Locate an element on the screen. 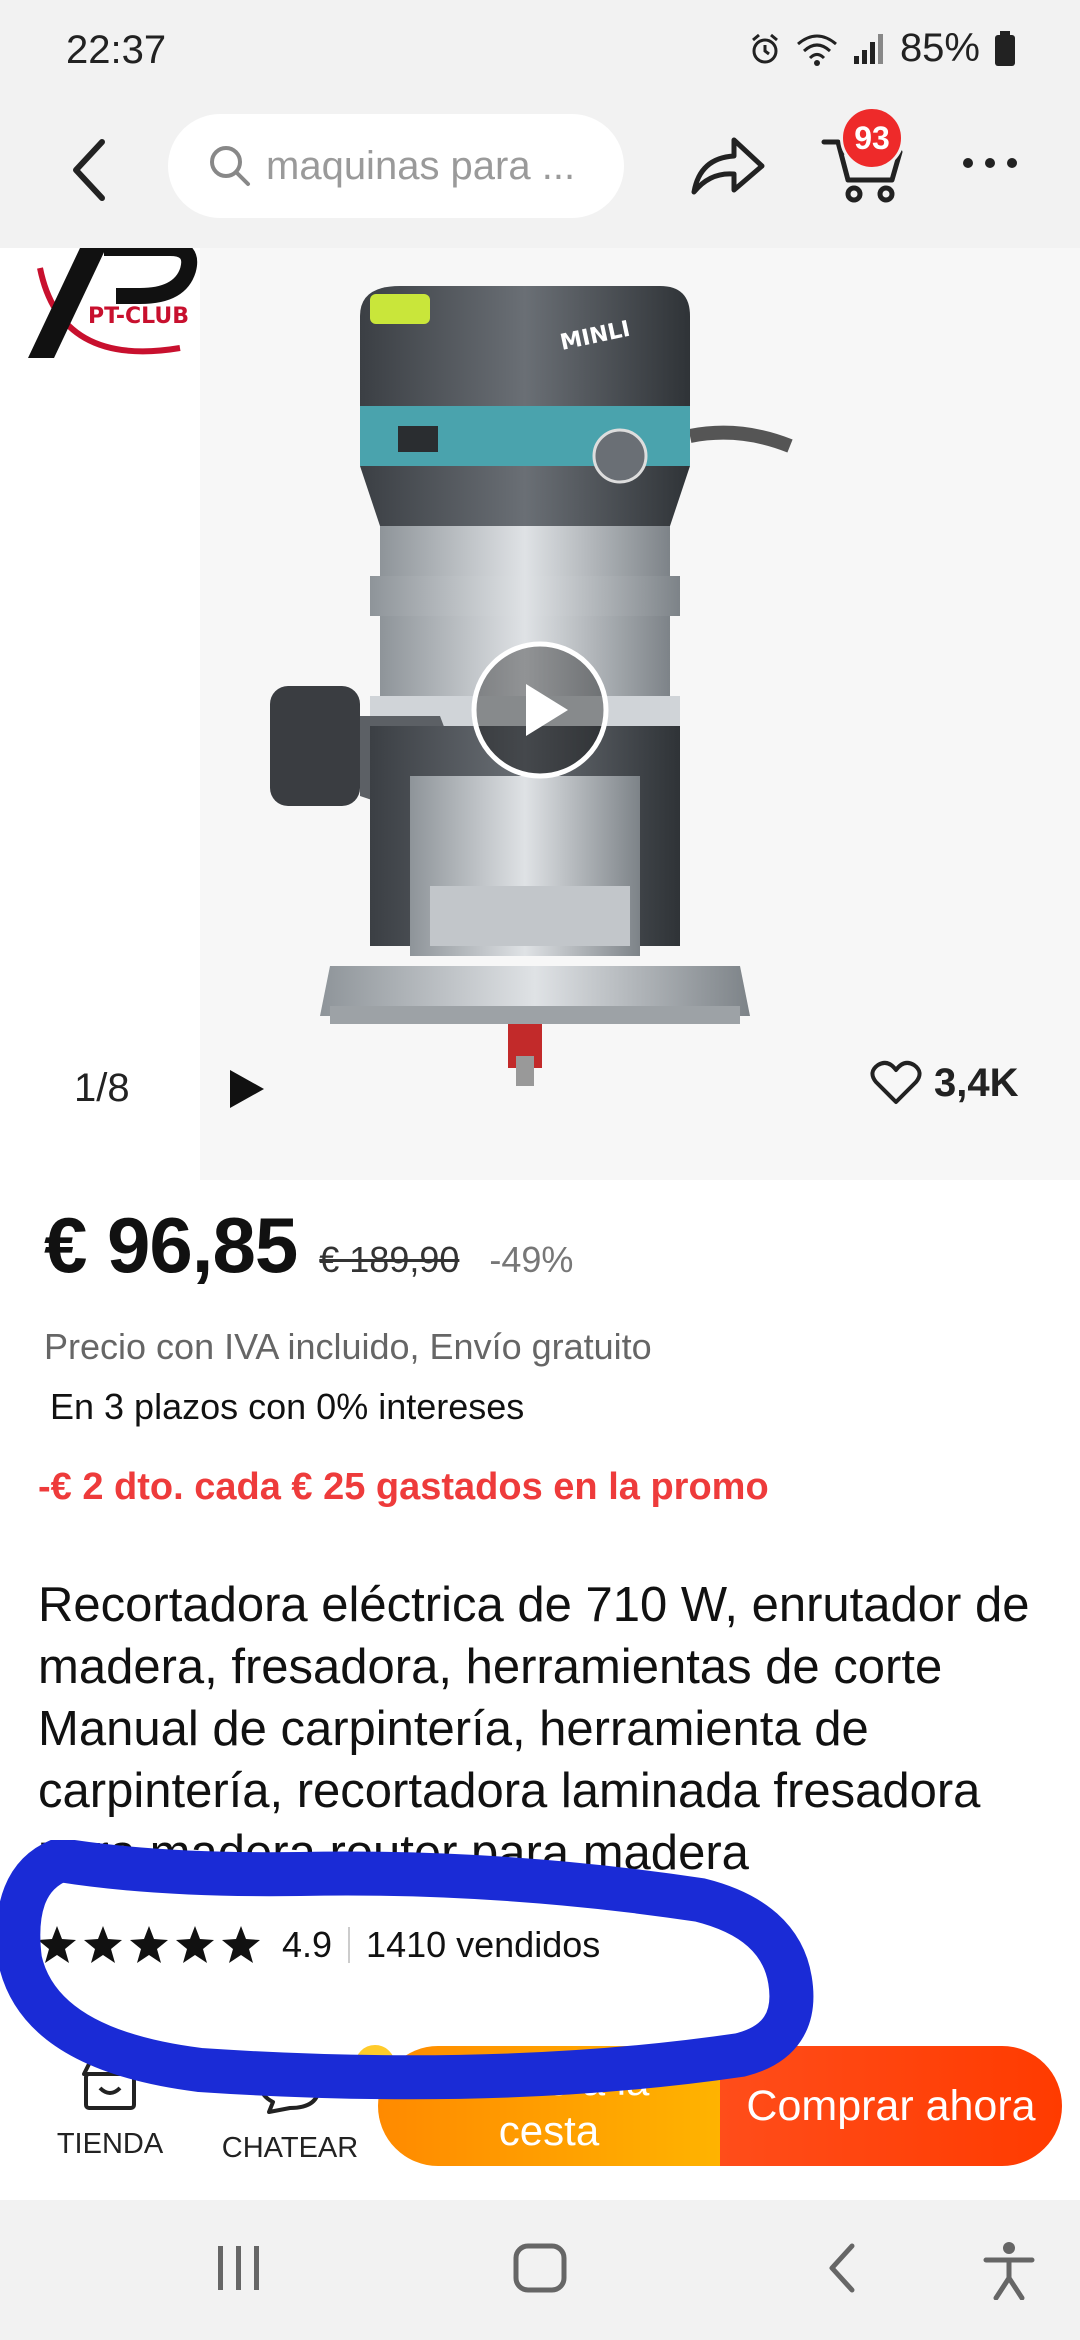  installments-info: En 3 plazos con 0% intereses is located at coordinates (287, 1407).